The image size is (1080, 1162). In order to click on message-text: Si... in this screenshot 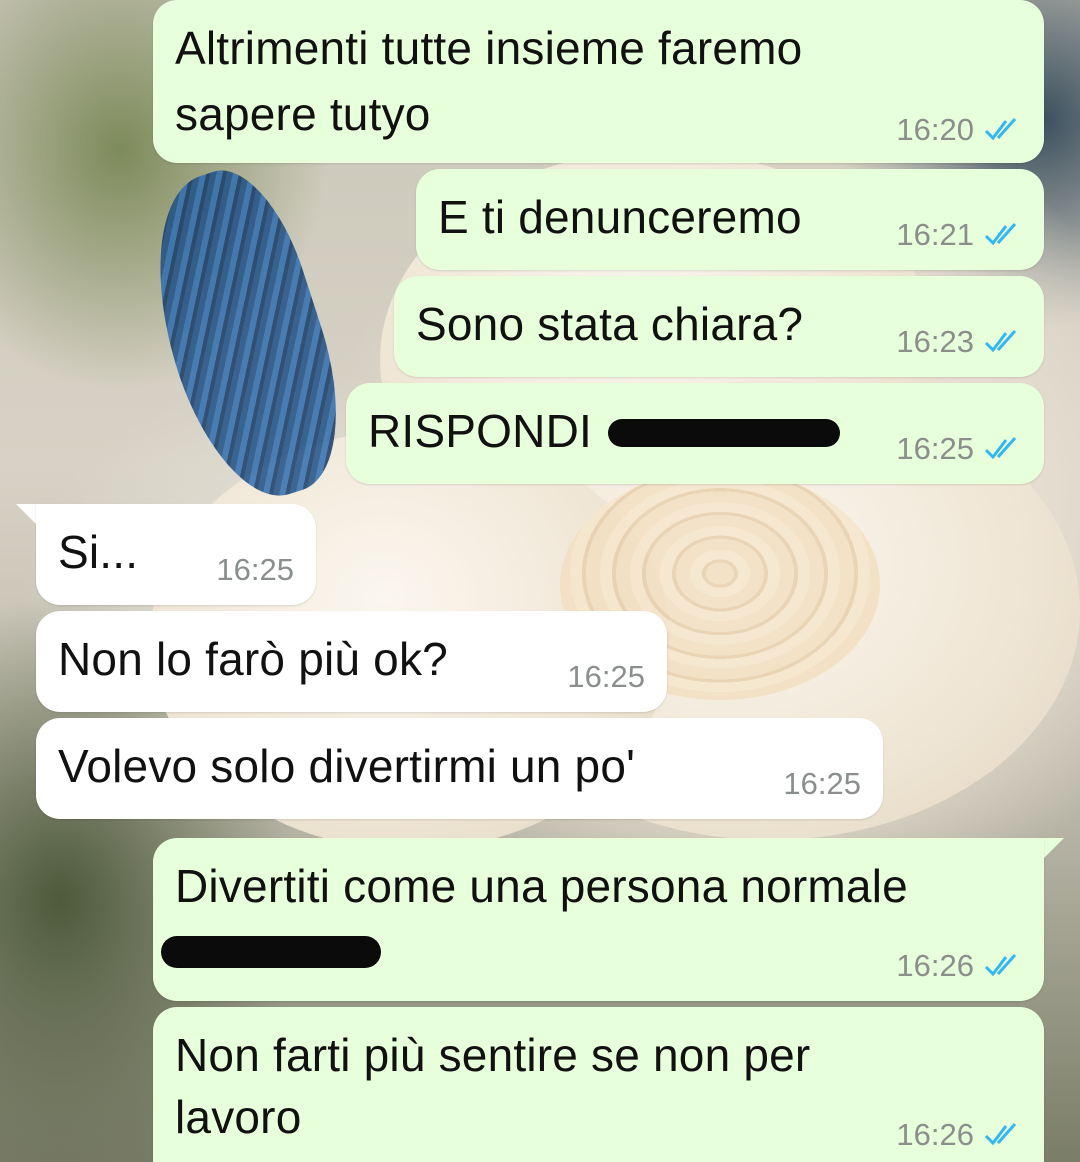, I will do `click(98, 552)`.